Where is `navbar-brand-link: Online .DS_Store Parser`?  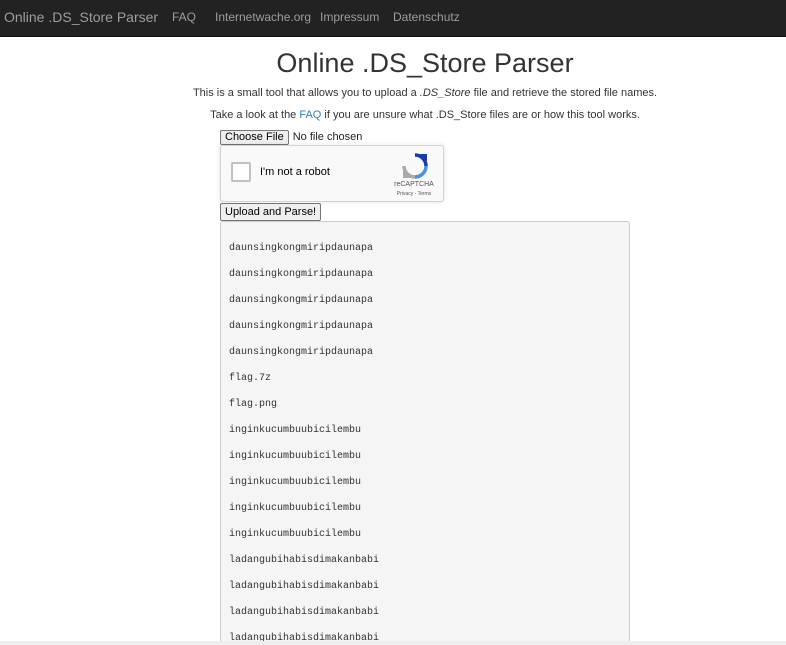
navbar-brand-link: Online .DS_Store Parser is located at coordinates (81, 17).